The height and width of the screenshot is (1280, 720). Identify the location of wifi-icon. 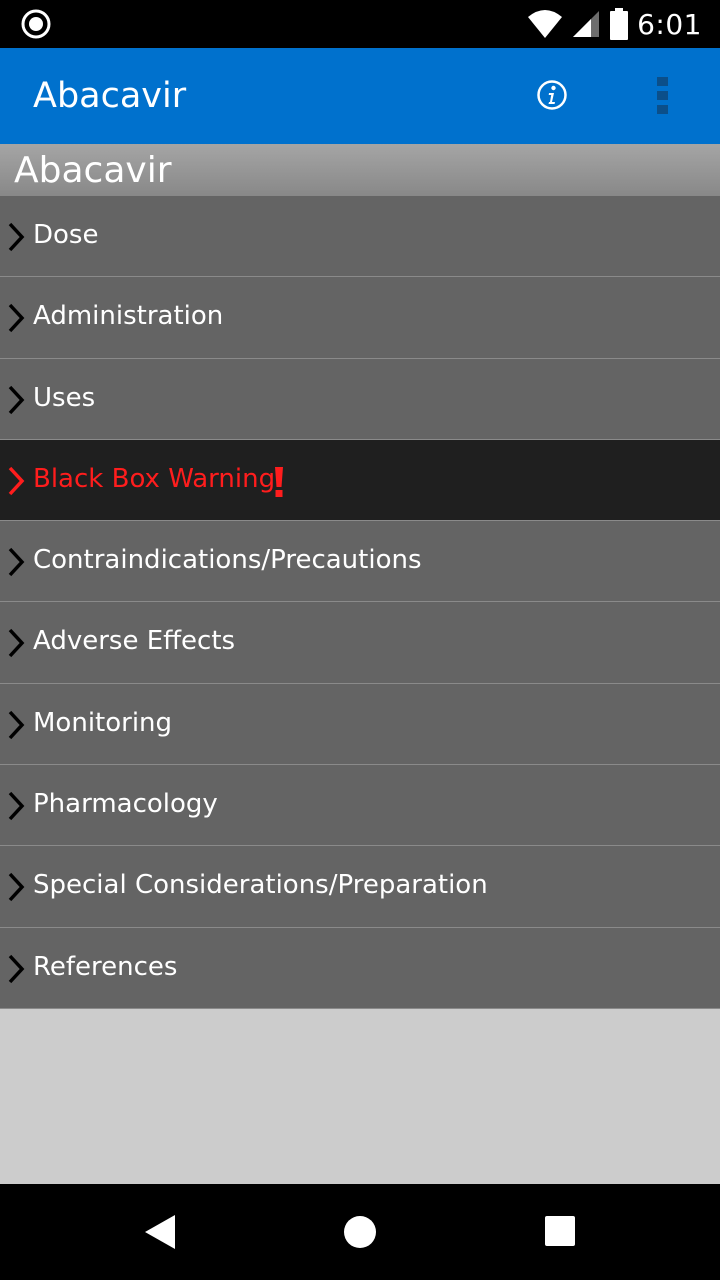
(545, 24).